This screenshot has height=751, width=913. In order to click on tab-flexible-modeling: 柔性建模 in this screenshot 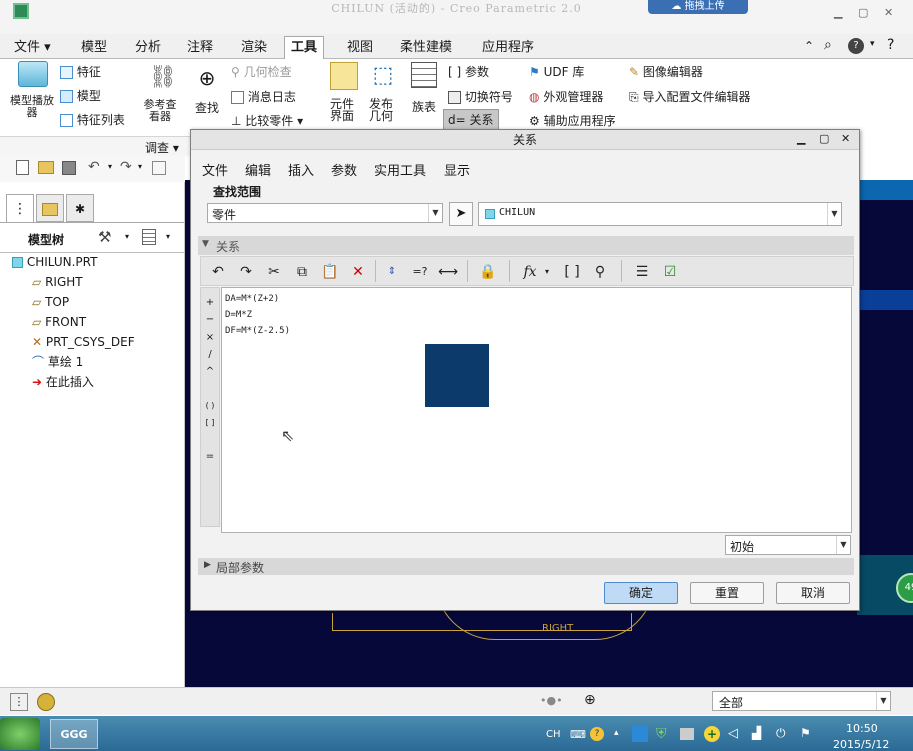, I will do `click(426, 48)`.